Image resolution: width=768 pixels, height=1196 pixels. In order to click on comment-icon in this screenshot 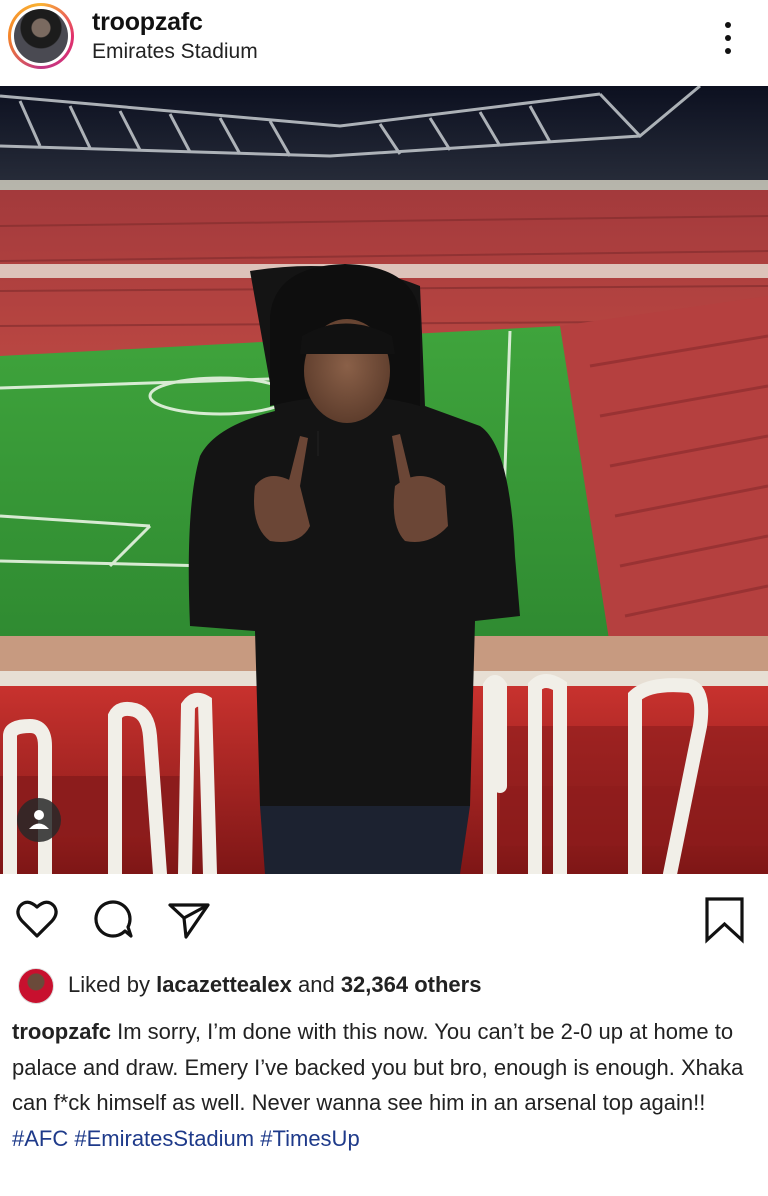, I will do `click(113, 919)`.